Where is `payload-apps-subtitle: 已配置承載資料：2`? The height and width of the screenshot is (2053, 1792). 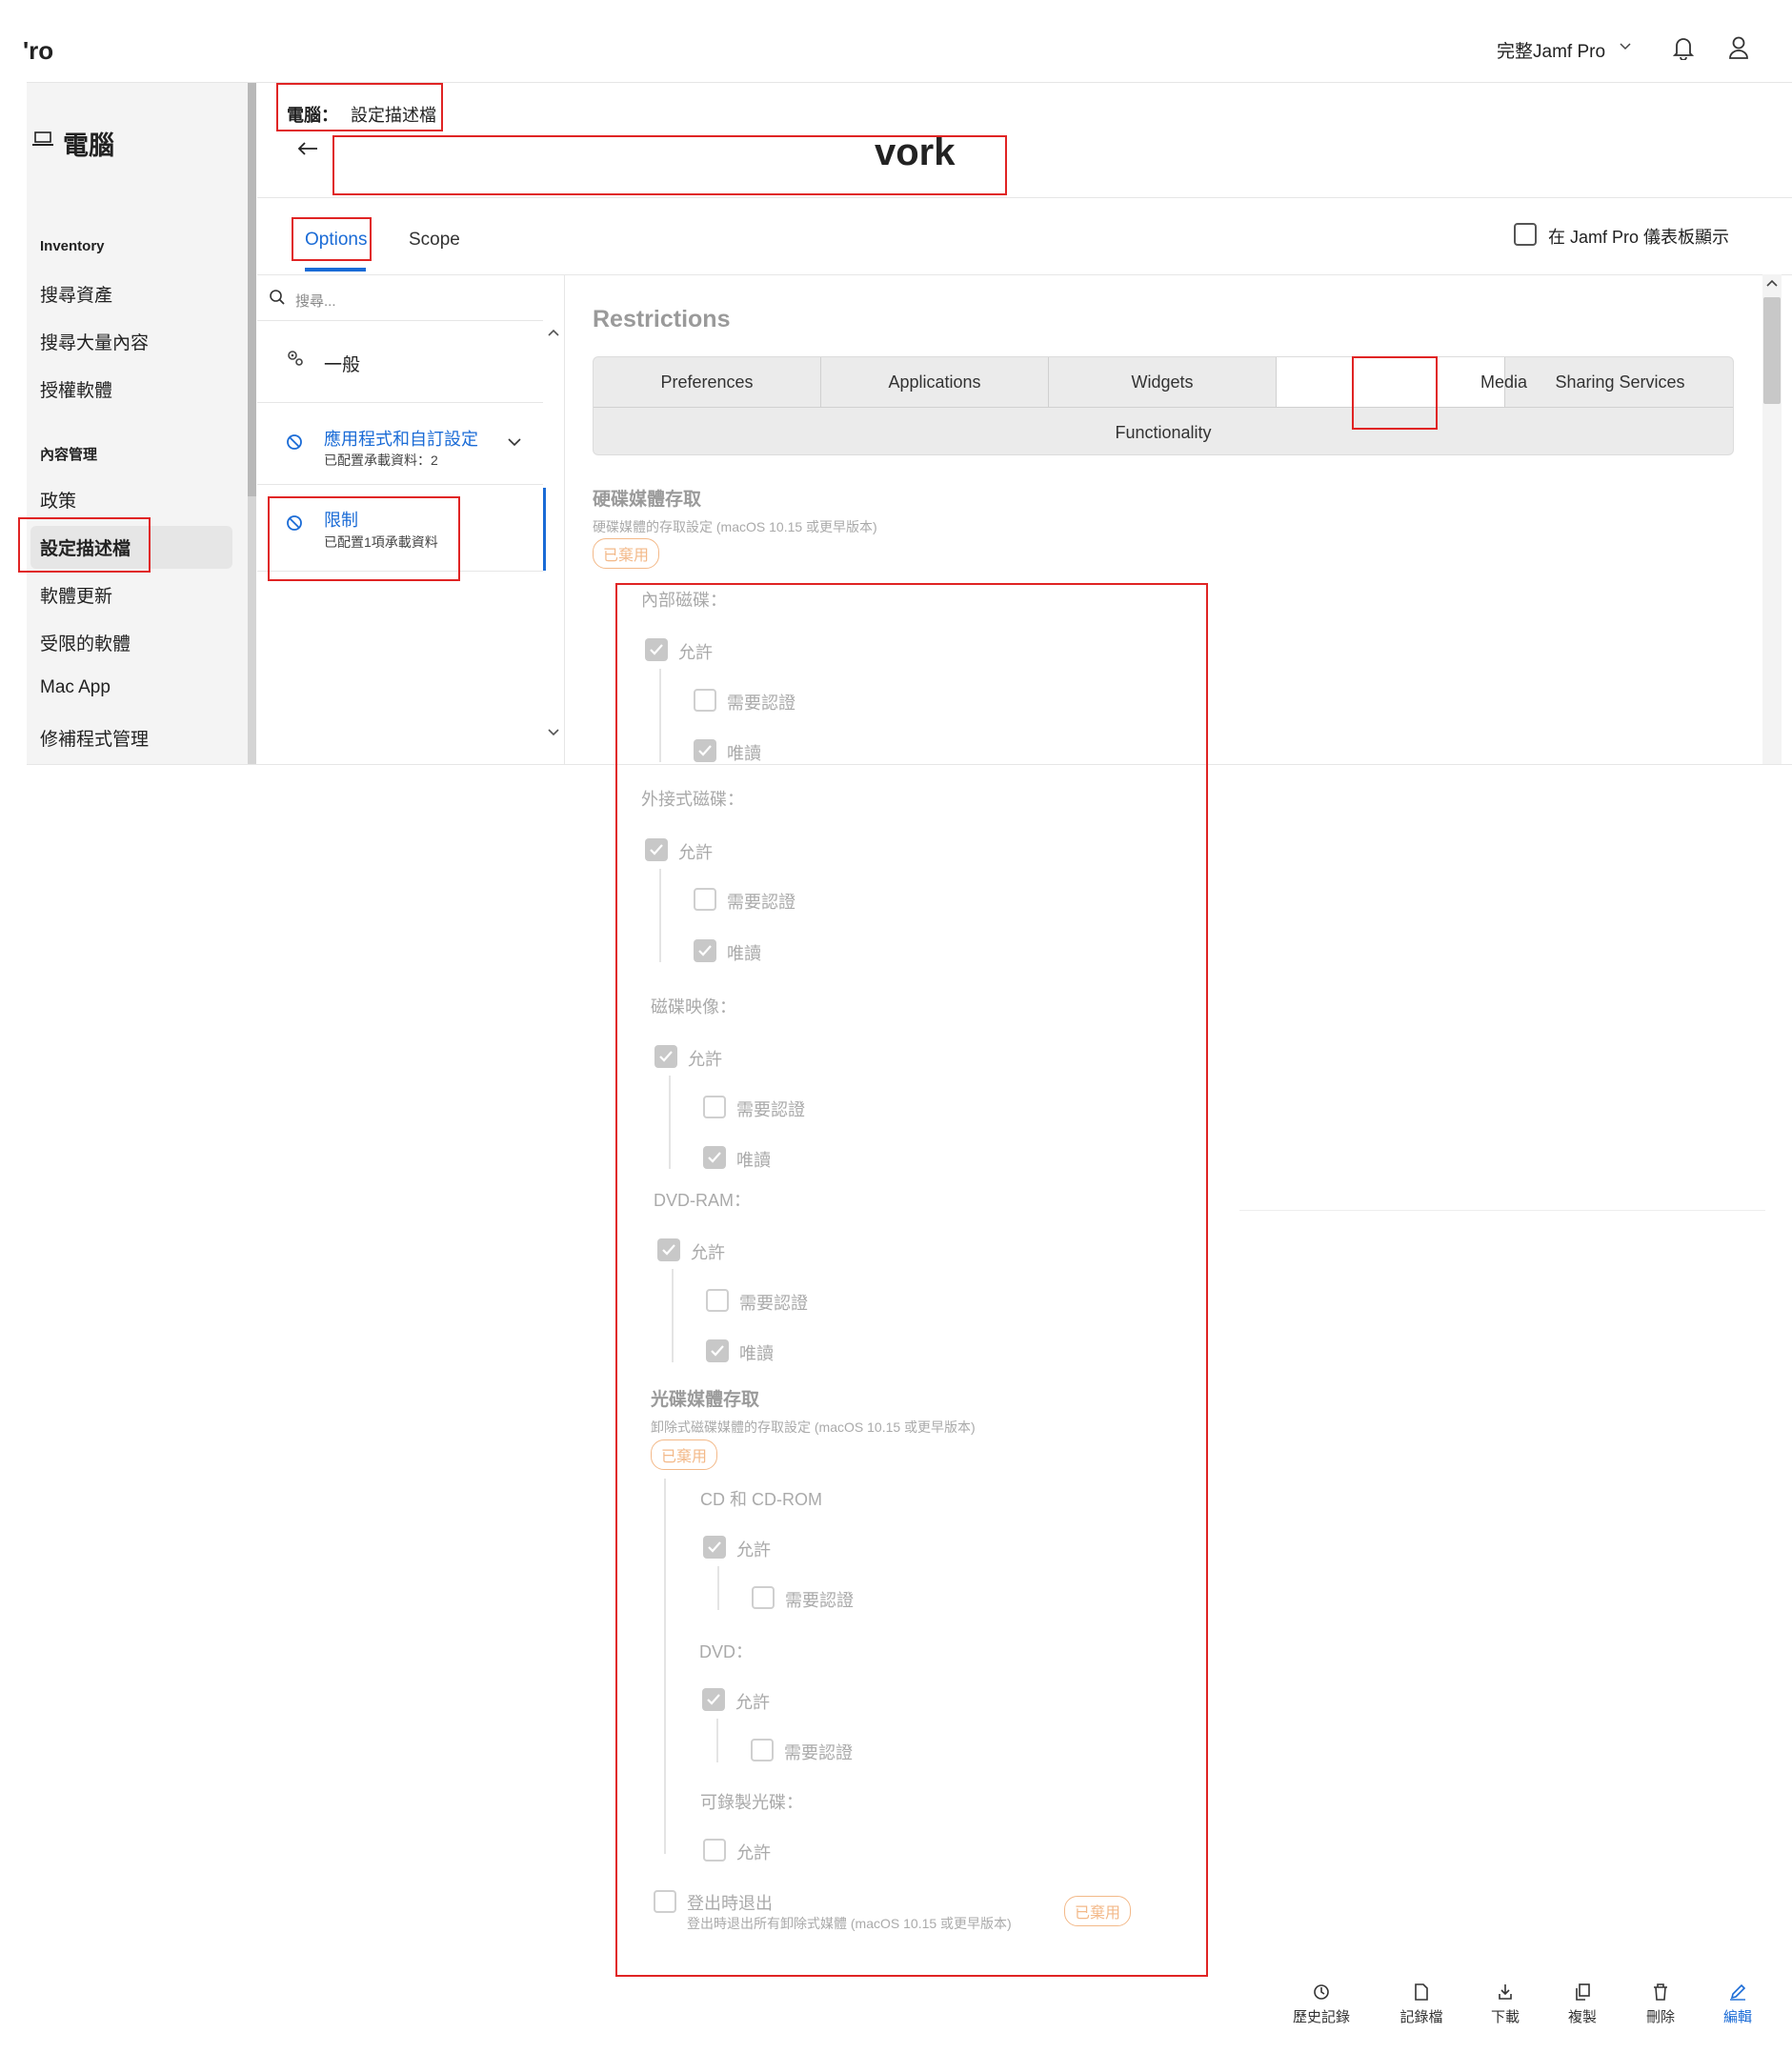
payload-apps-subtitle: 已配置承載資料：2 is located at coordinates (381, 460).